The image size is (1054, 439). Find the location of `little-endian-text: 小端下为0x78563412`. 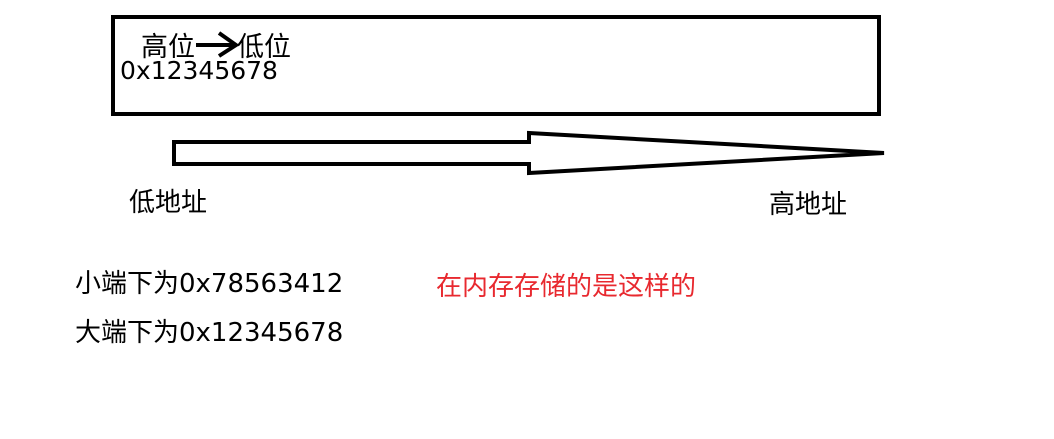

little-endian-text: 小端下为0x78563412 is located at coordinates (209, 284).